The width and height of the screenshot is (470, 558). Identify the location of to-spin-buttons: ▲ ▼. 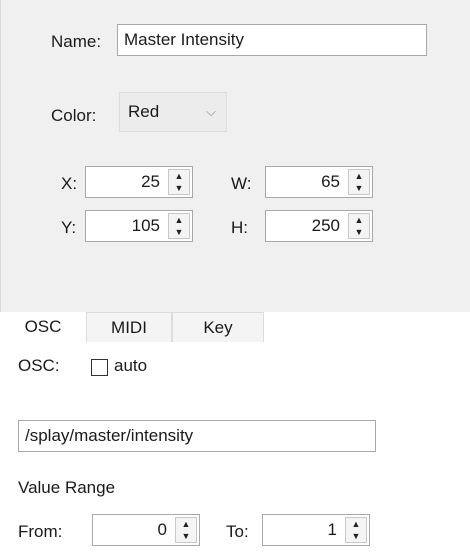
(356, 530).